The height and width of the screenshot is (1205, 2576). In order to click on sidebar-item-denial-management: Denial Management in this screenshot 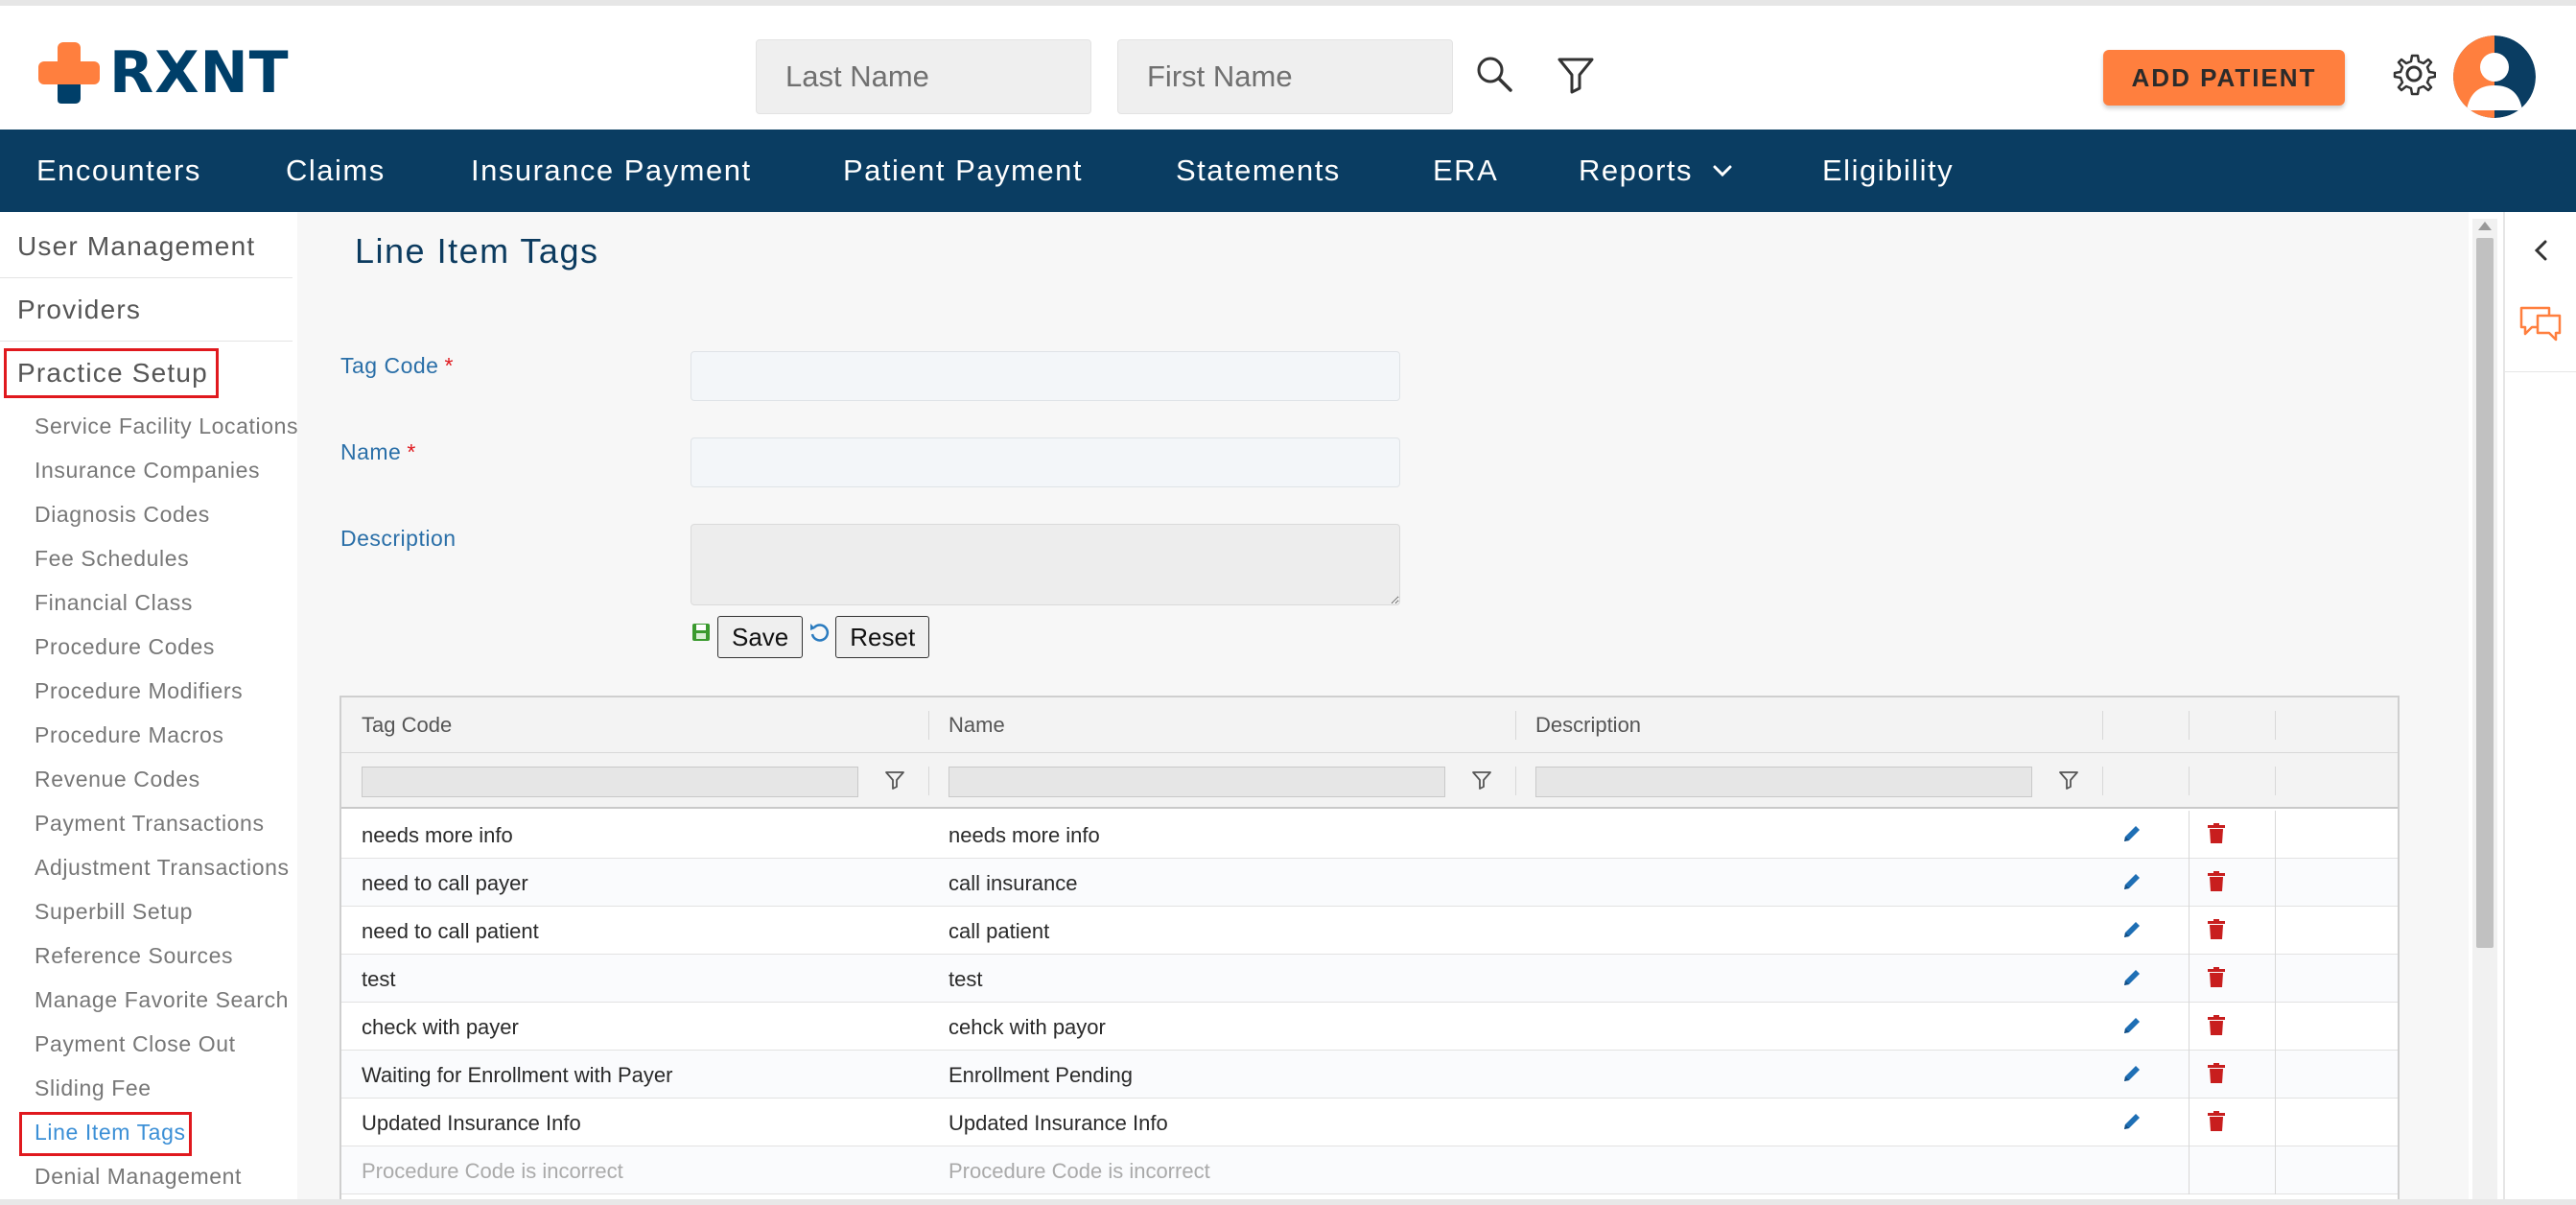, I will do `click(138, 1177)`.